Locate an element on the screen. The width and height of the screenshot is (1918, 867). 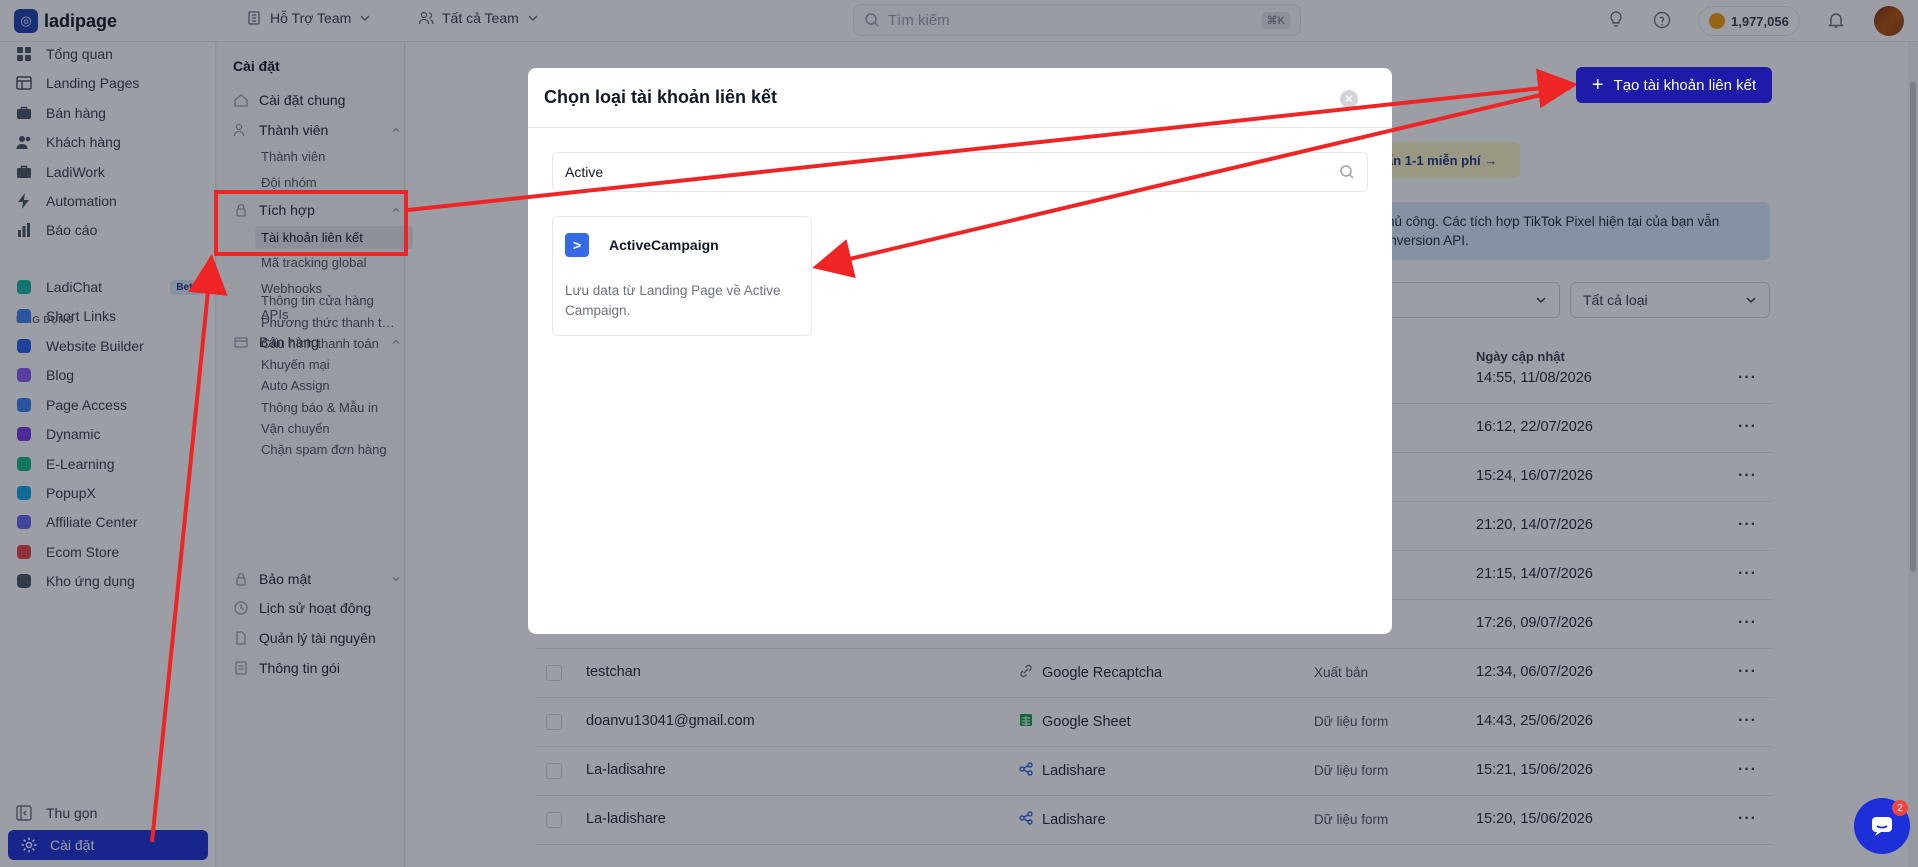
close-icon: ✕ is located at coordinates (1349, 99).